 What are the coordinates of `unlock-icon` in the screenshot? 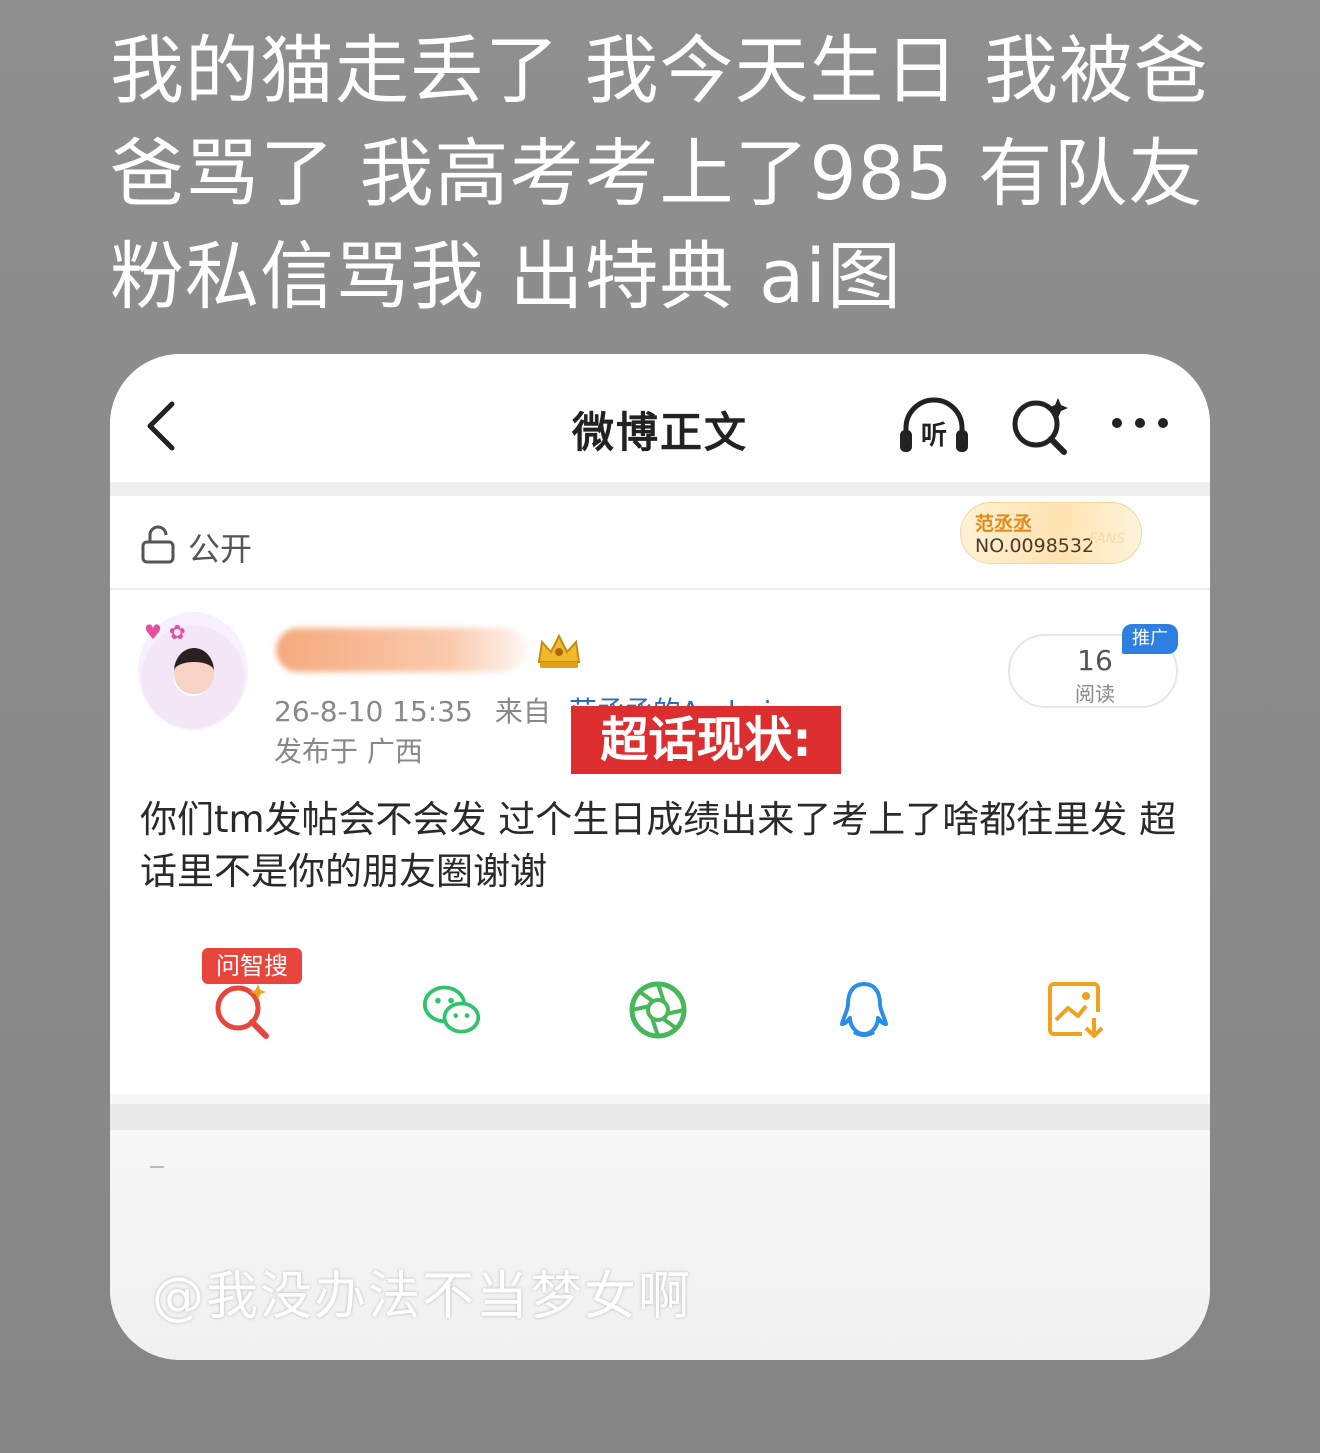 It's located at (158, 544).